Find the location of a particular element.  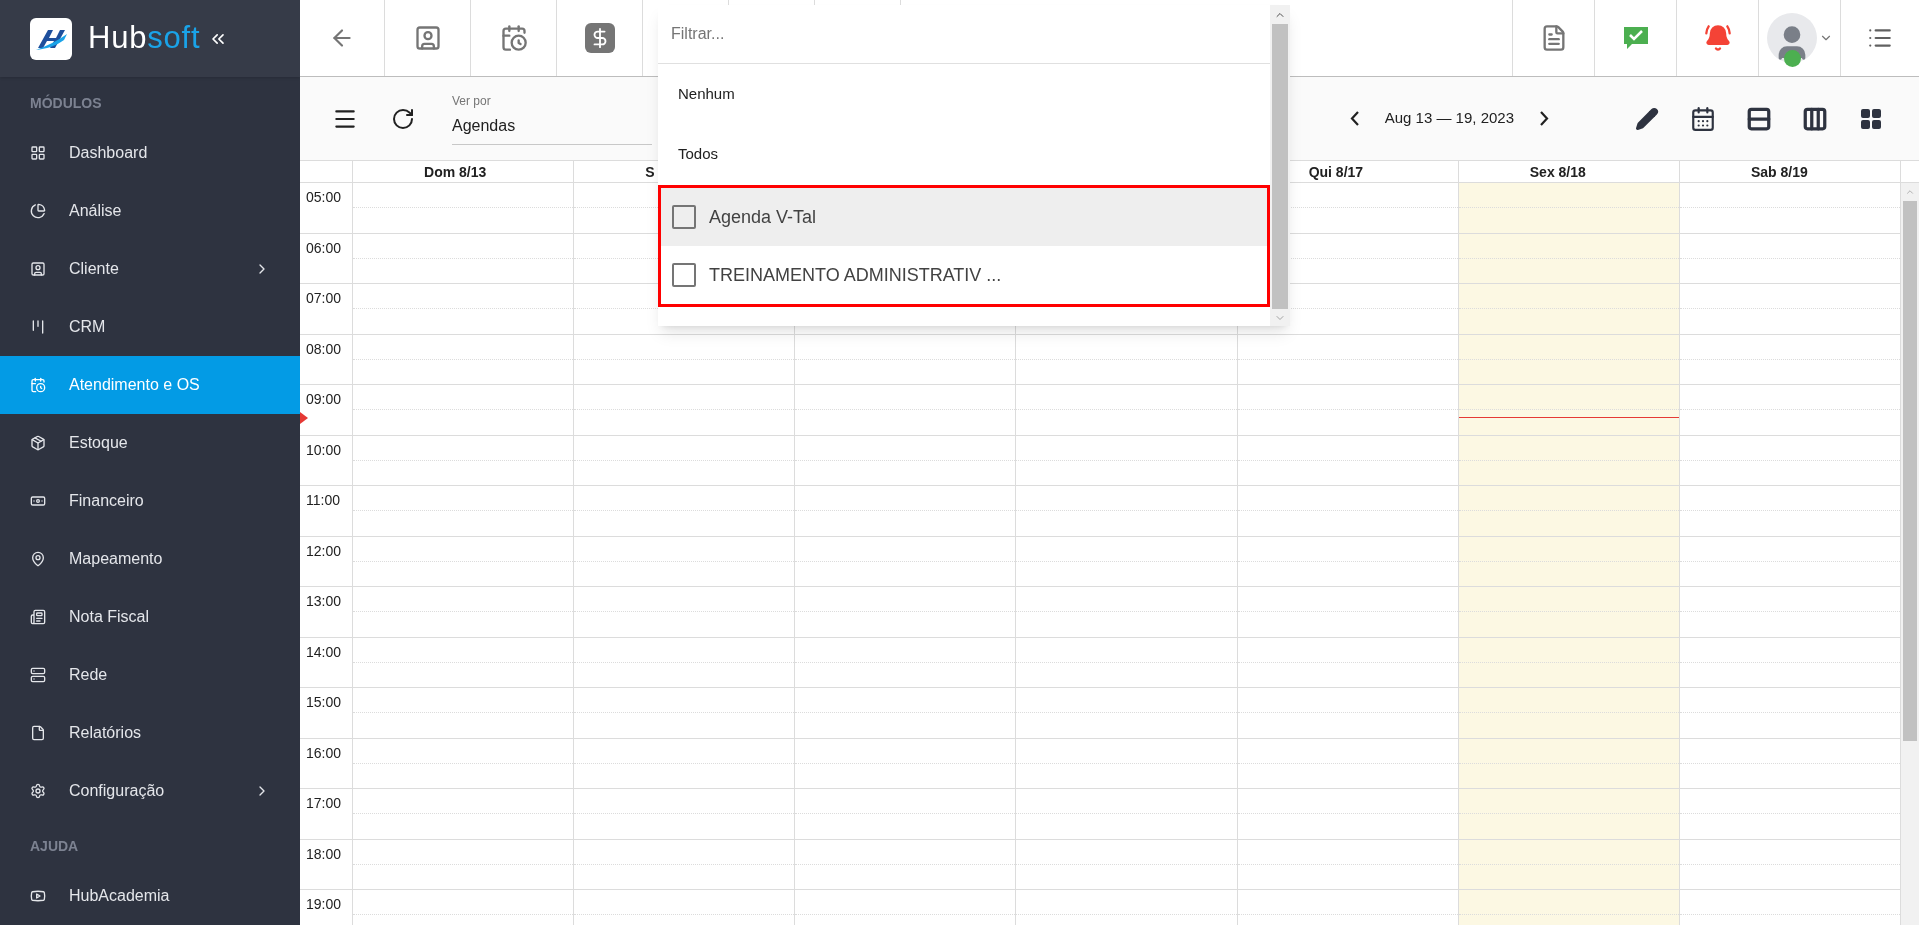

sidebar-item: Análise is located at coordinates (150, 211).